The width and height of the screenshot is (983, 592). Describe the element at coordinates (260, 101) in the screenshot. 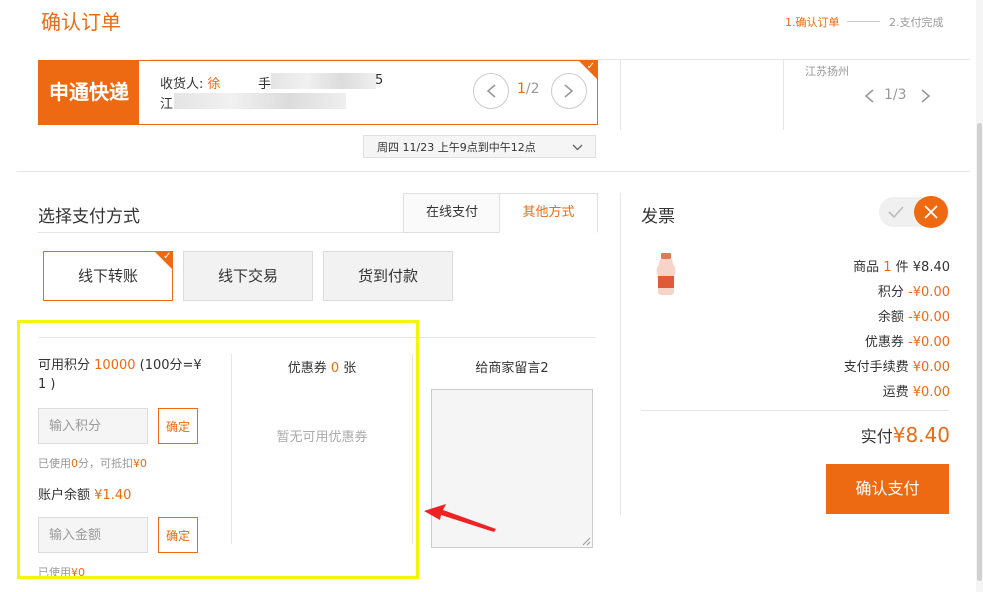

I see `address-blur` at that location.